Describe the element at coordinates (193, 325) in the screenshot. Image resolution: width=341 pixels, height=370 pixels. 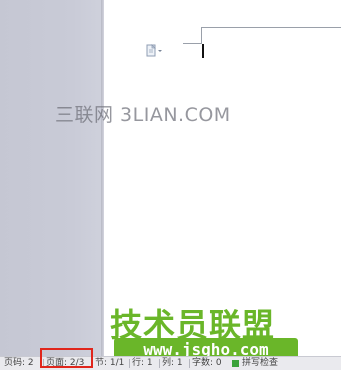
I see `watermark-jsgho-title: 技术员联盟` at that location.